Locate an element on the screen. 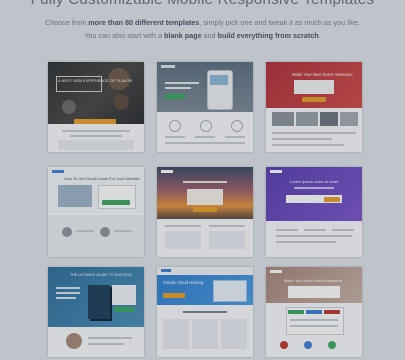 Image resolution: width=405 pixels, height=360 pixels. template-1-cta is located at coordinates (95, 121).